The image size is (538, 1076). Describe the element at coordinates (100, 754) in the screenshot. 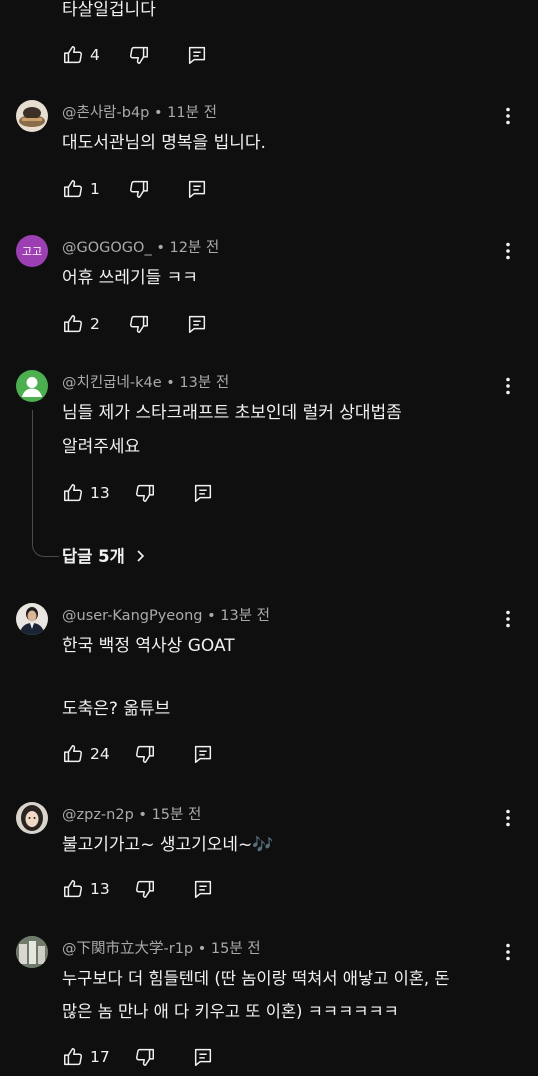

I see `like-count: 24` at that location.